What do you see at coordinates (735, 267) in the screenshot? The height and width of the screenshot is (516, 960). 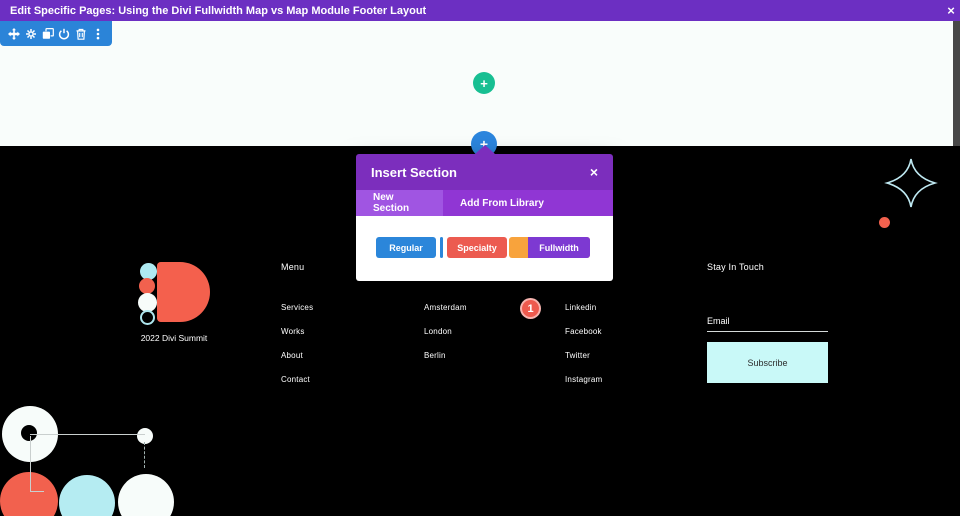 I see `newsletter-heading: Stay In Touch` at bounding box center [735, 267].